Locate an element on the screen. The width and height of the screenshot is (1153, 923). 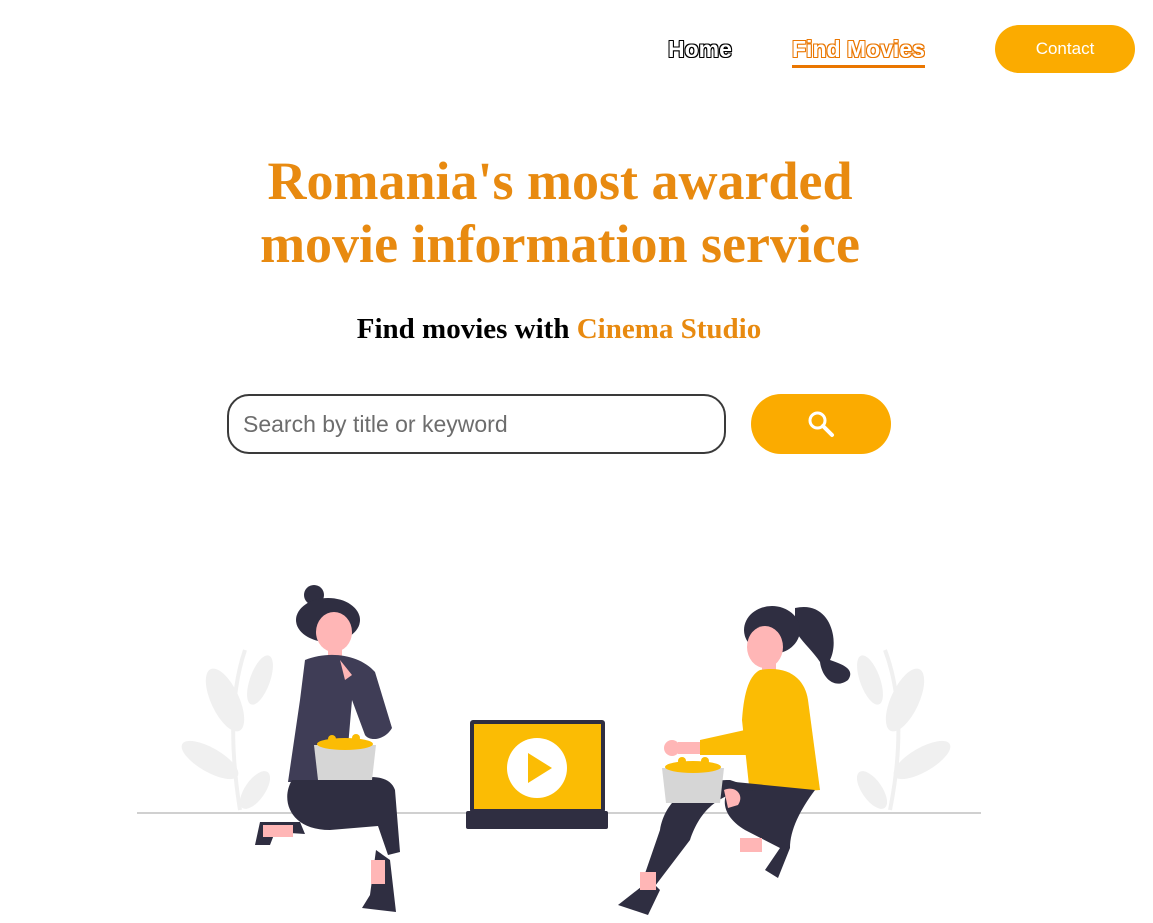
hero-title-line1: Romania's most awarded is located at coordinates (560, 181).